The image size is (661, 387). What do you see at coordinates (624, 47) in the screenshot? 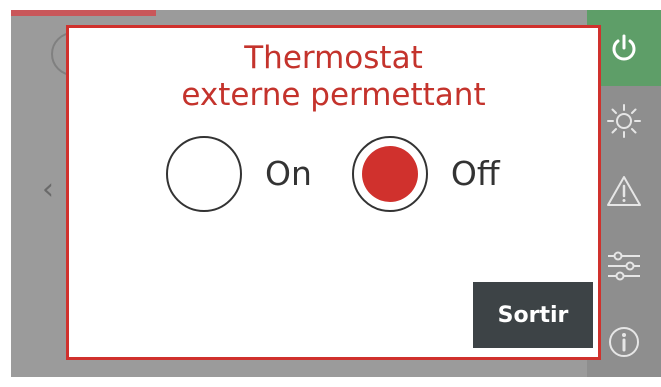
I see `power-icon` at bounding box center [624, 47].